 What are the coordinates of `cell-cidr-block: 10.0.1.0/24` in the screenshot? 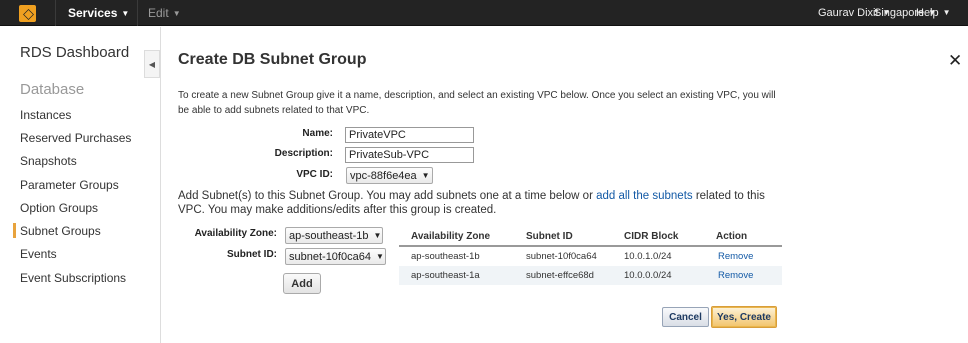 It's located at (648, 256).